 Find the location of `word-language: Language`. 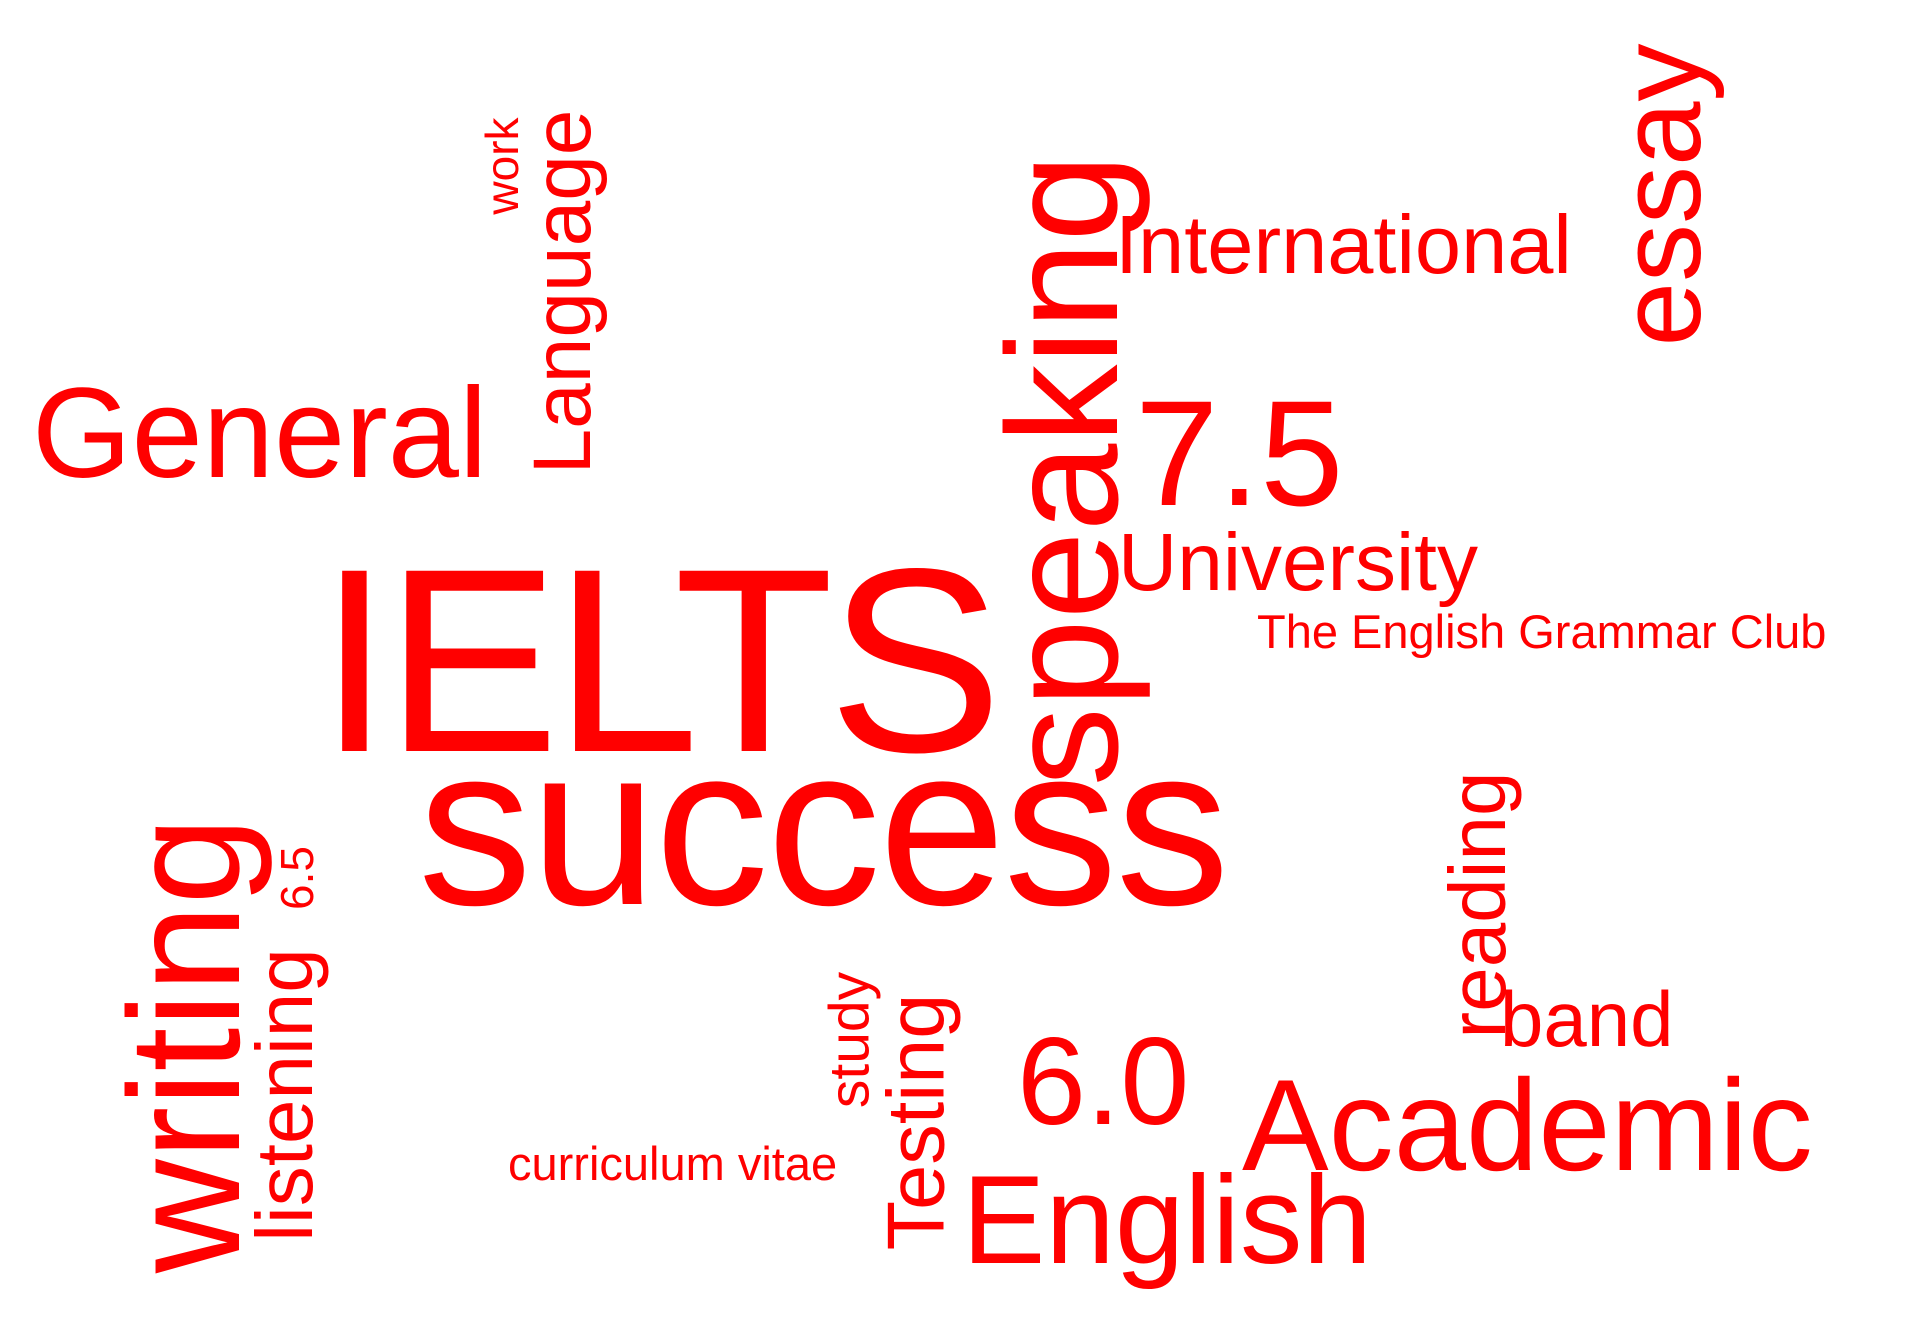

word-language: Language is located at coordinates (562, 292).